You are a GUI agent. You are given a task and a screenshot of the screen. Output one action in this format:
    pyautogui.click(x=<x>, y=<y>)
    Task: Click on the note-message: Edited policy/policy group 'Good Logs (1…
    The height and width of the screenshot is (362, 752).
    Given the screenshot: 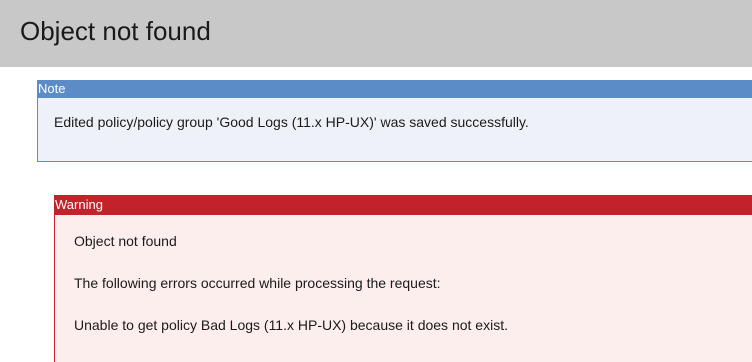 What is the action you would take?
    pyautogui.click(x=291, y=122)
    